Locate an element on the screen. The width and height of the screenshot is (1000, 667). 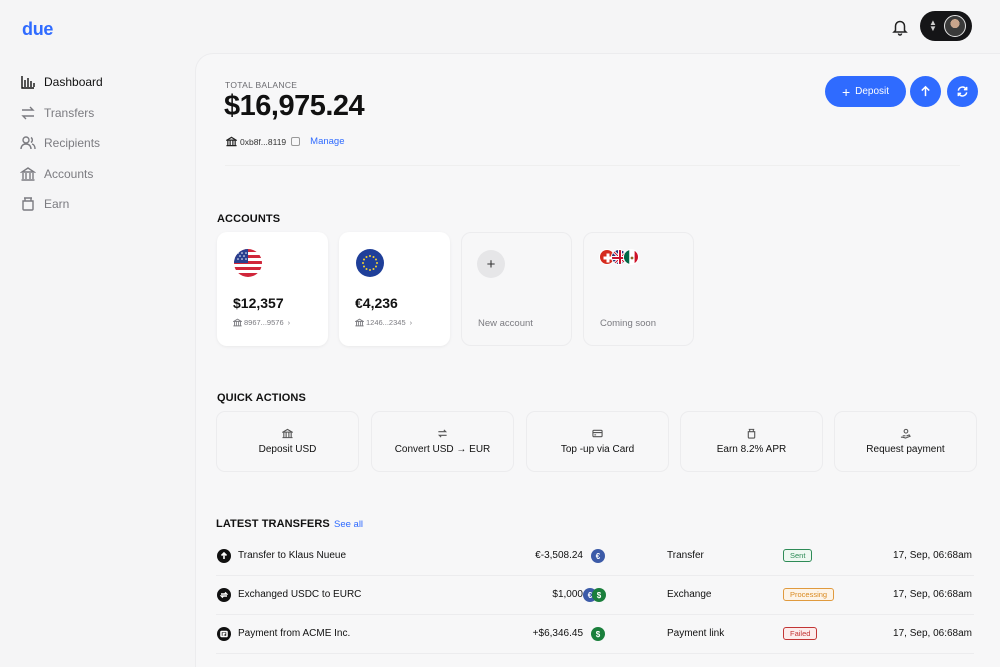
eu-flag-icon is located at coordinates (370, 263).